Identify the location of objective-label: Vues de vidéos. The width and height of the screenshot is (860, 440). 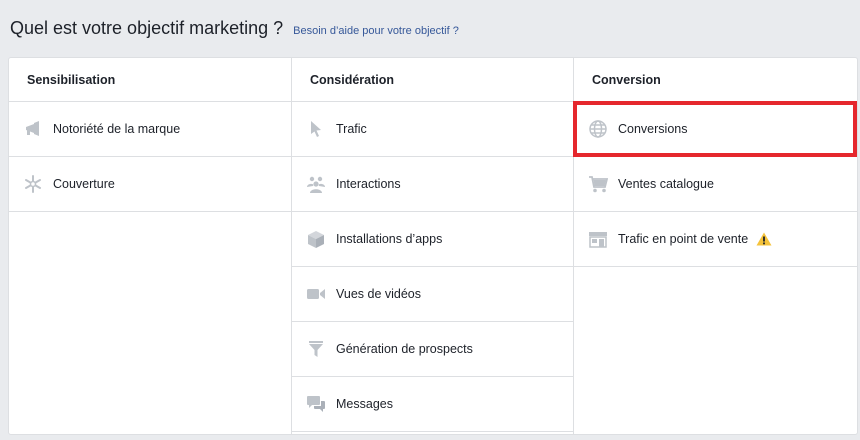
(379, 294).